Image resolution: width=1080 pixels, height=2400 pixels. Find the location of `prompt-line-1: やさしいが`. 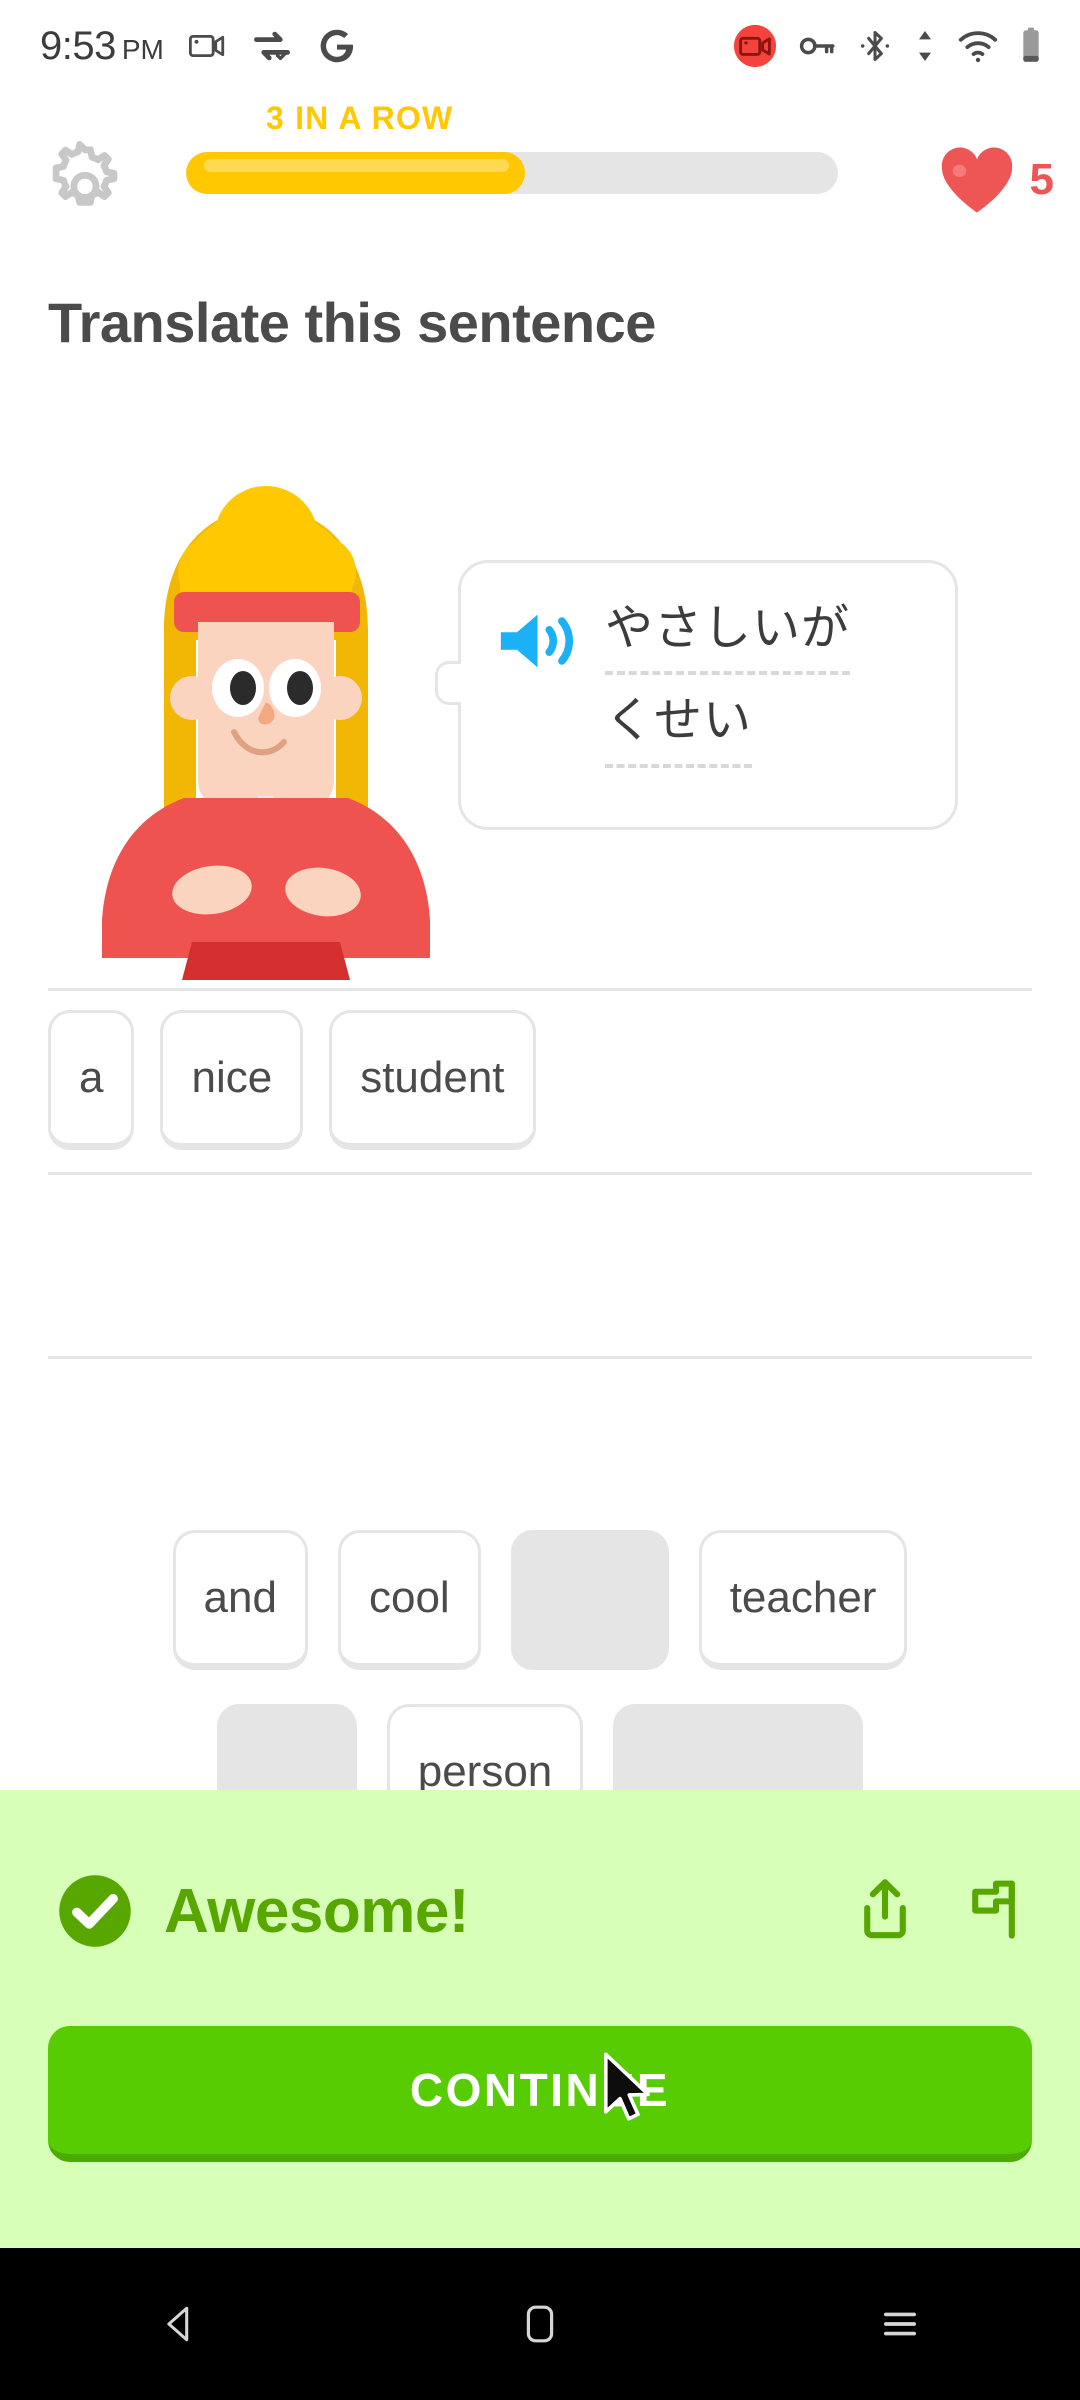

prompt-line-1: やさしいが is located at coordinates (728, 636).